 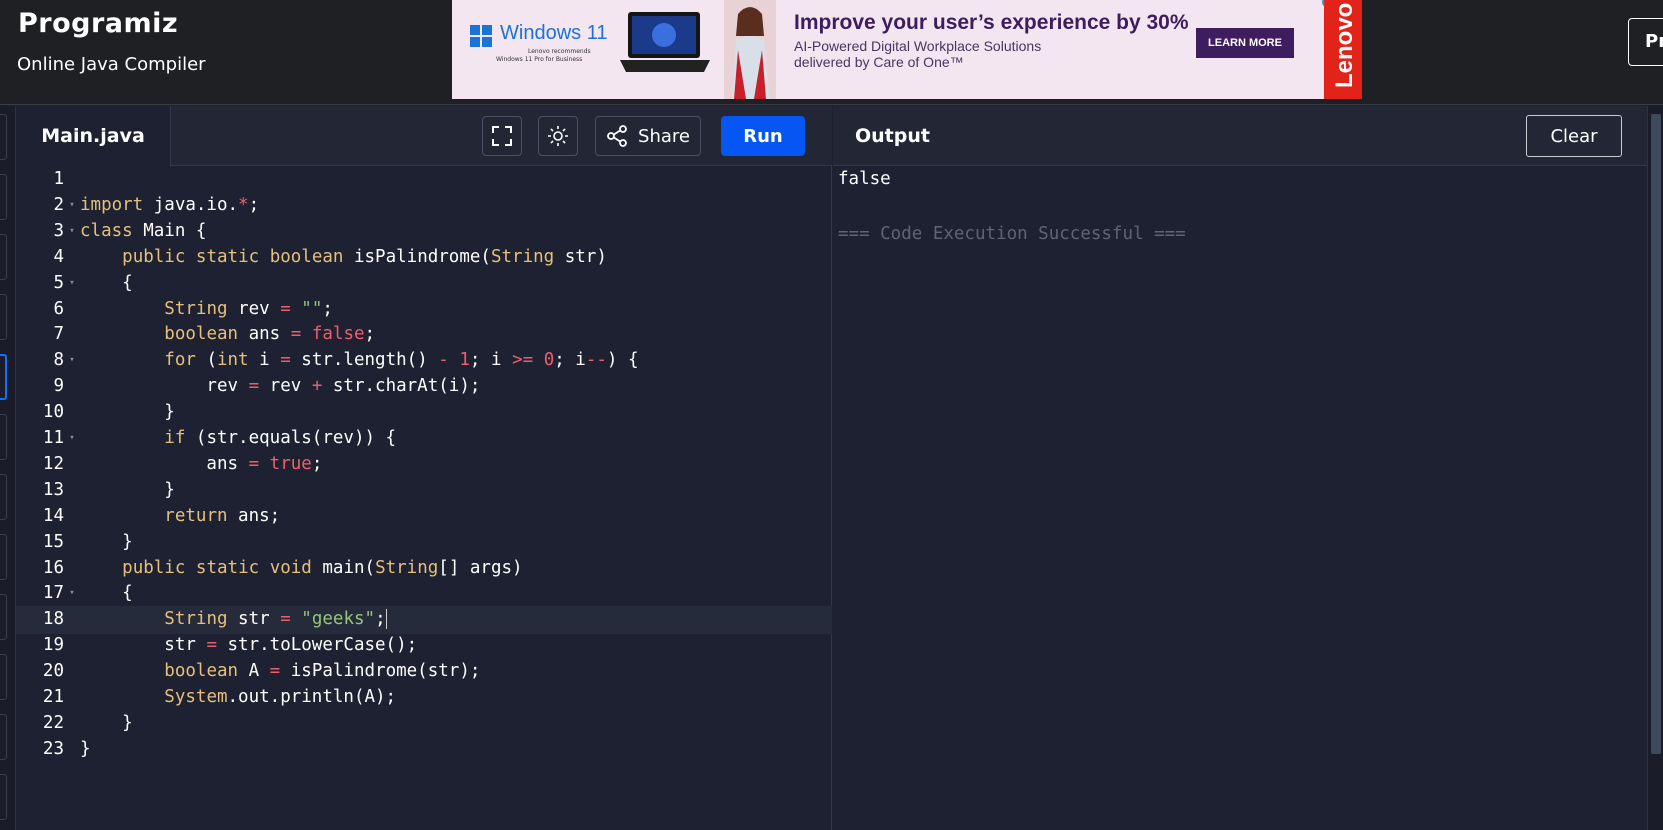 I want to click on line-number: 6, so click(x=58, y=308).